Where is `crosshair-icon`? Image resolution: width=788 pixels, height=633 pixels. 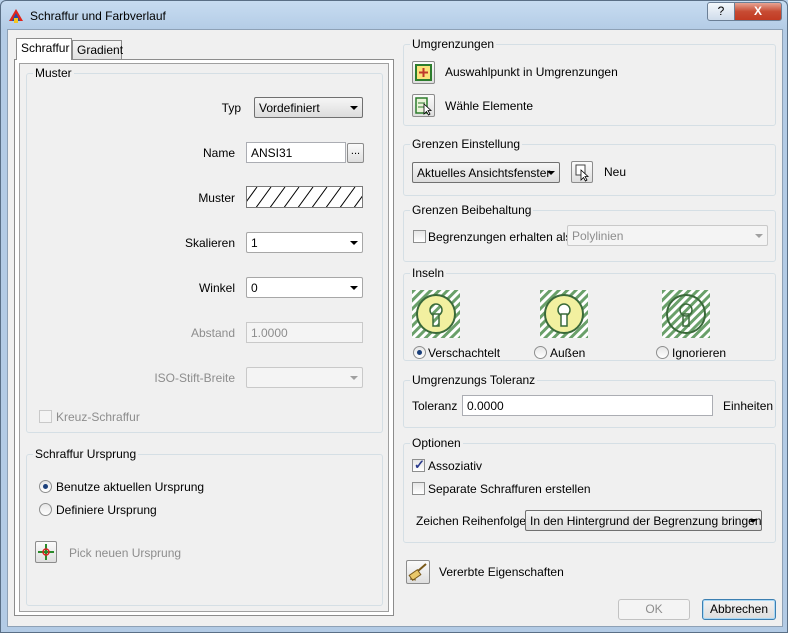 crosshair-icon is located at coordinates (46, 552).